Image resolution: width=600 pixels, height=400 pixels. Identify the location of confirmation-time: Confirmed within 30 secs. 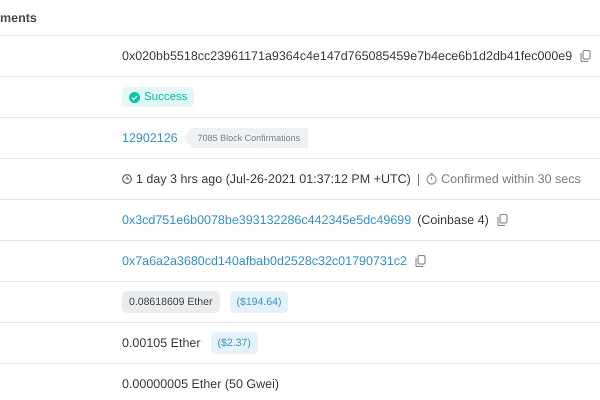
(511, 179).